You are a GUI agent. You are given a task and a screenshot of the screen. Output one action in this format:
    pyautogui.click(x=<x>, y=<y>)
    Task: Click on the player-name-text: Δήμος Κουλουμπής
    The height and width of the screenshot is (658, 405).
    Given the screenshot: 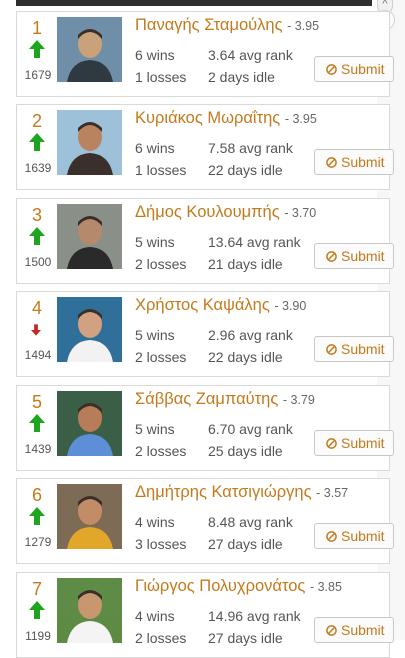 What is the action you would take?
    pyautogui.click(x=207, y=212)
    